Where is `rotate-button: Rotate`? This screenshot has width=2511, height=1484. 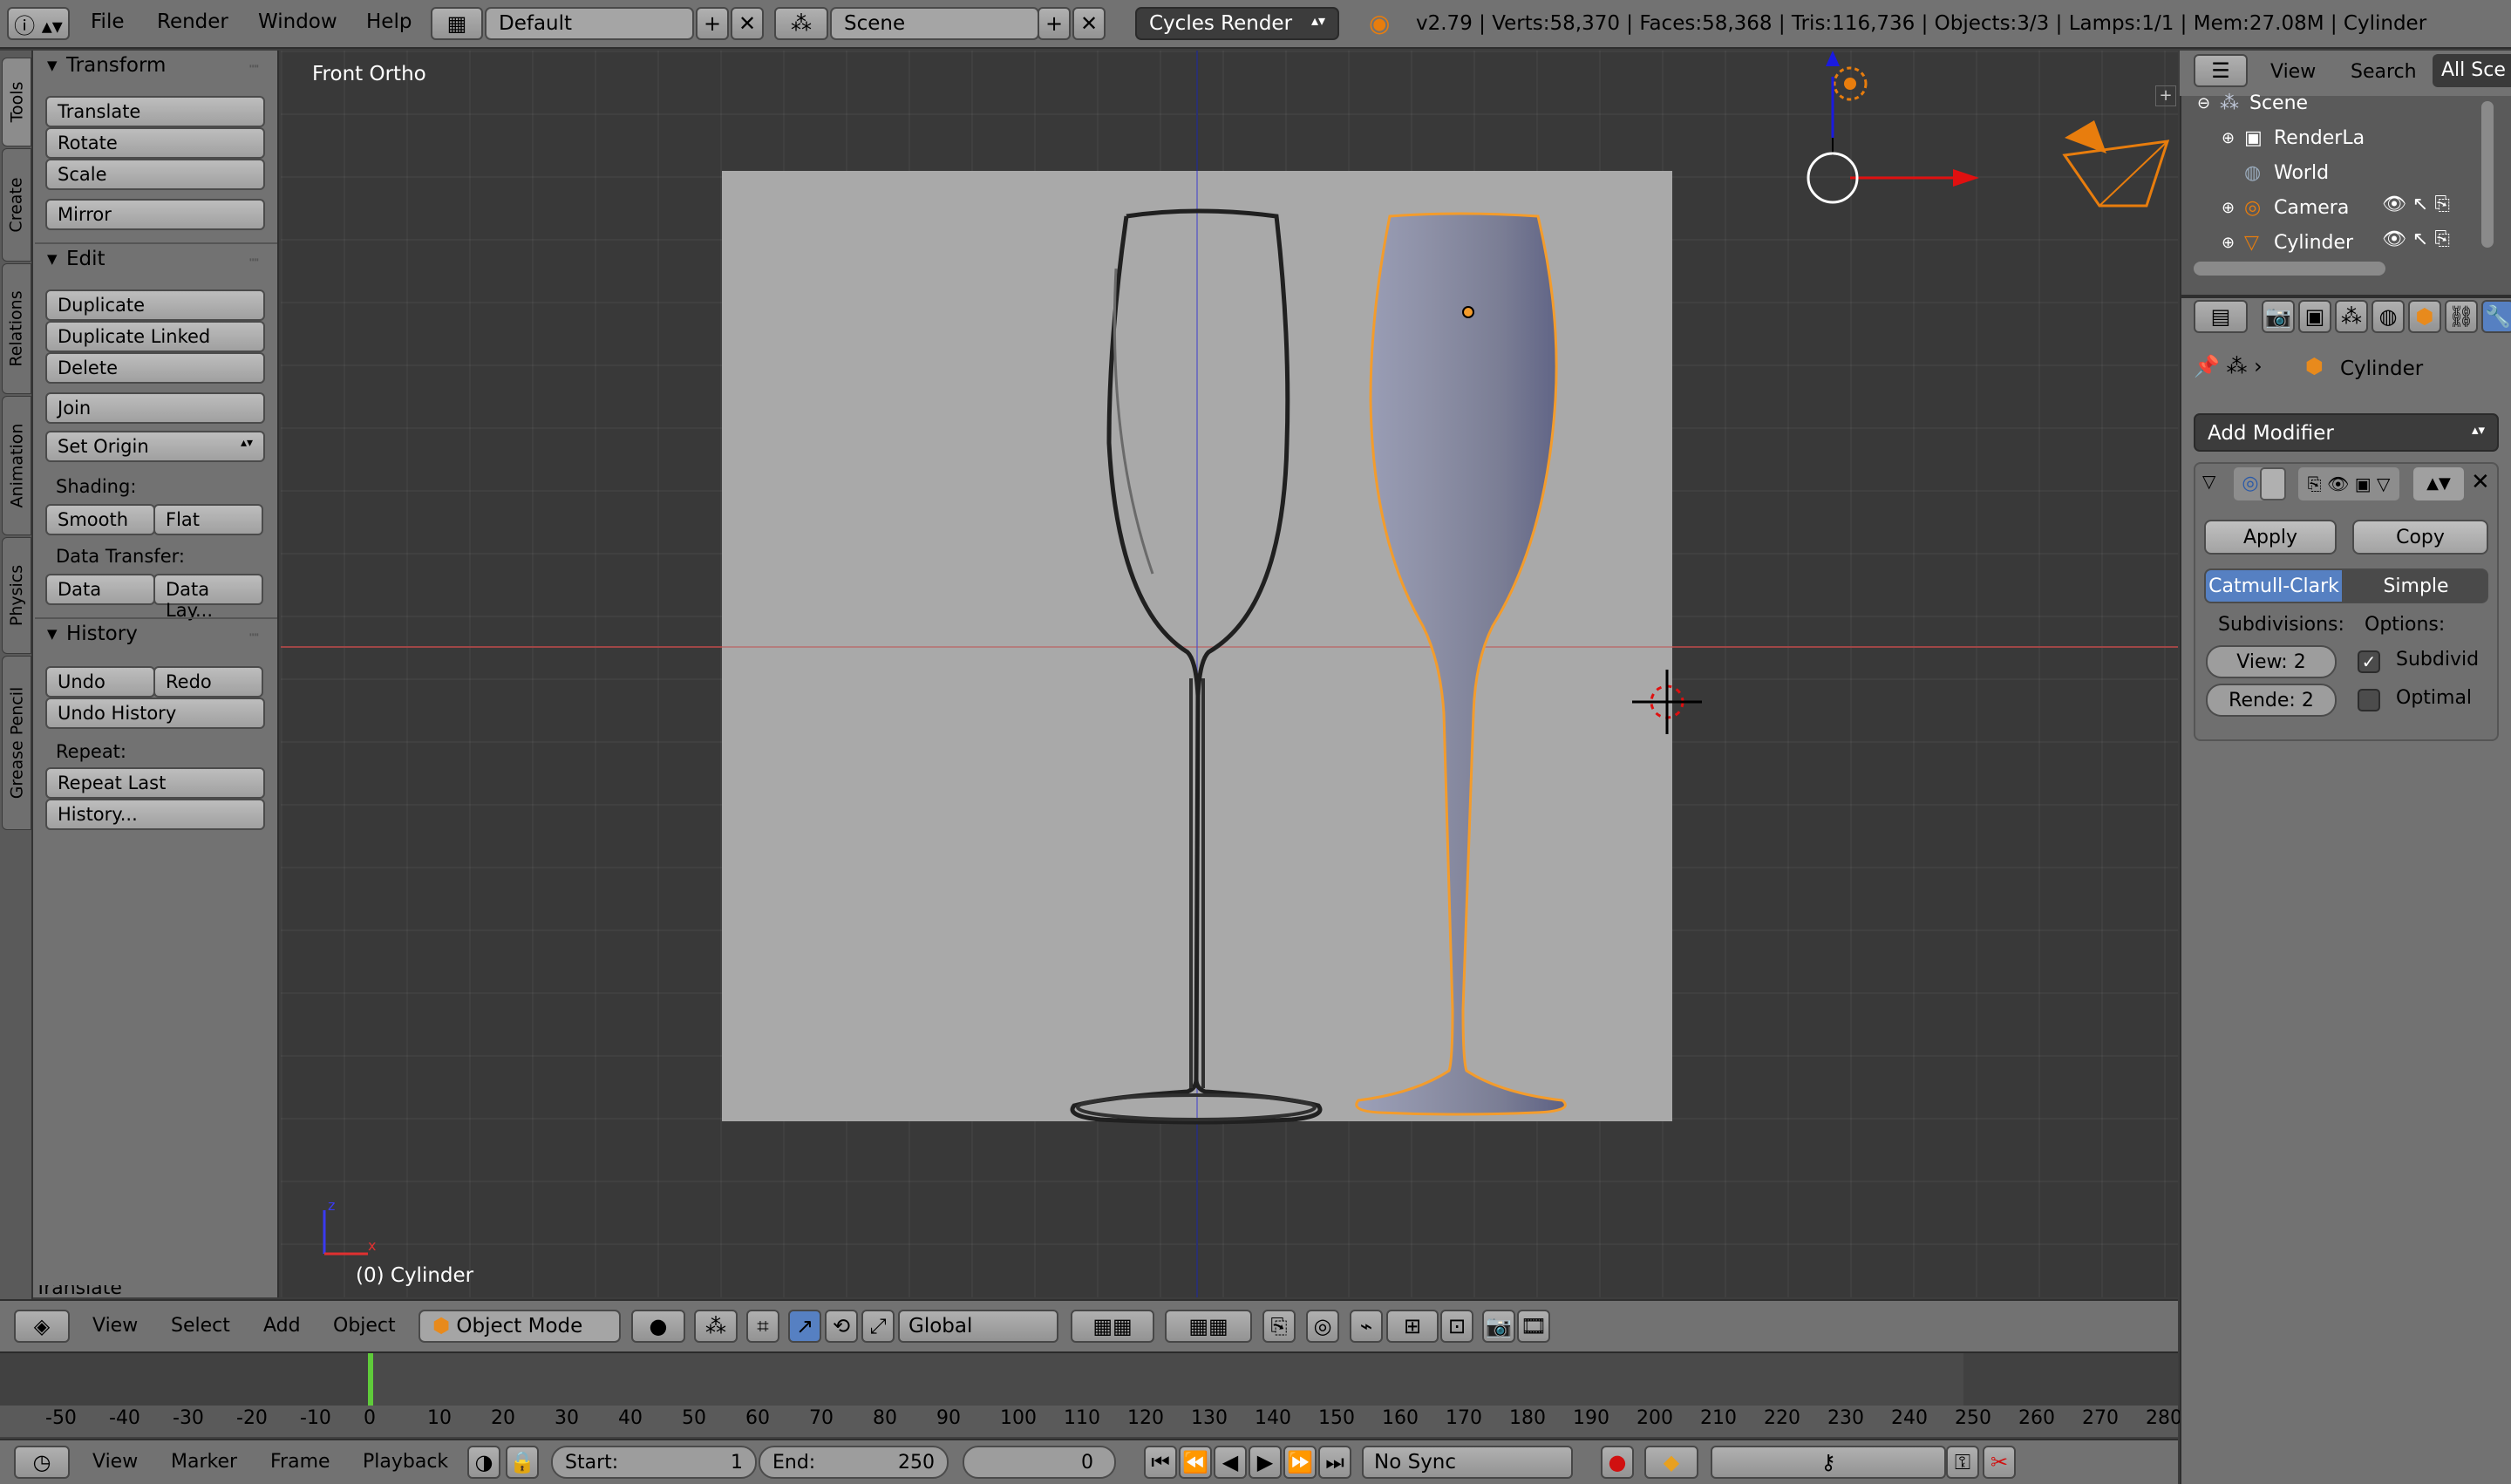
rotate-button: Rotate is located at coordinates (155, 143).